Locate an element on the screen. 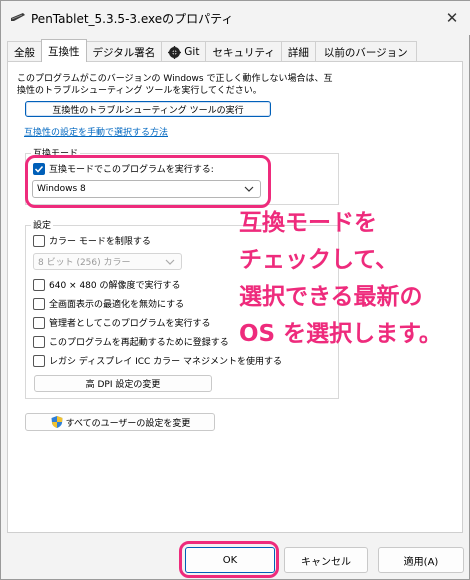  tab-details: 詳細 is located at coordinates (298, 51).